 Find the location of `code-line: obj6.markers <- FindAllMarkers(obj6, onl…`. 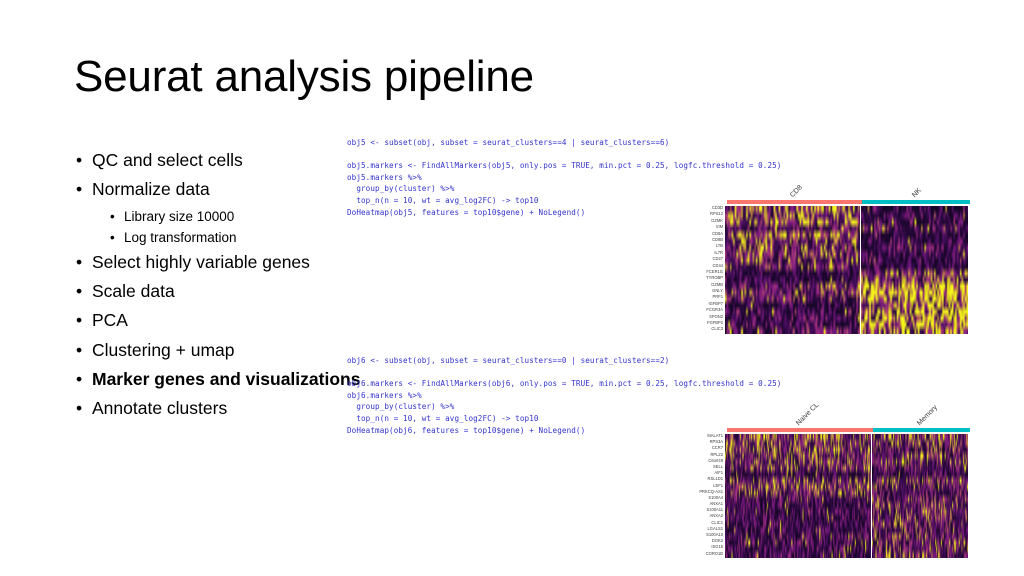

code-line: obj6.markers <- FindAllMarkers(obj6, onl… is located at coordinates (564, 384).